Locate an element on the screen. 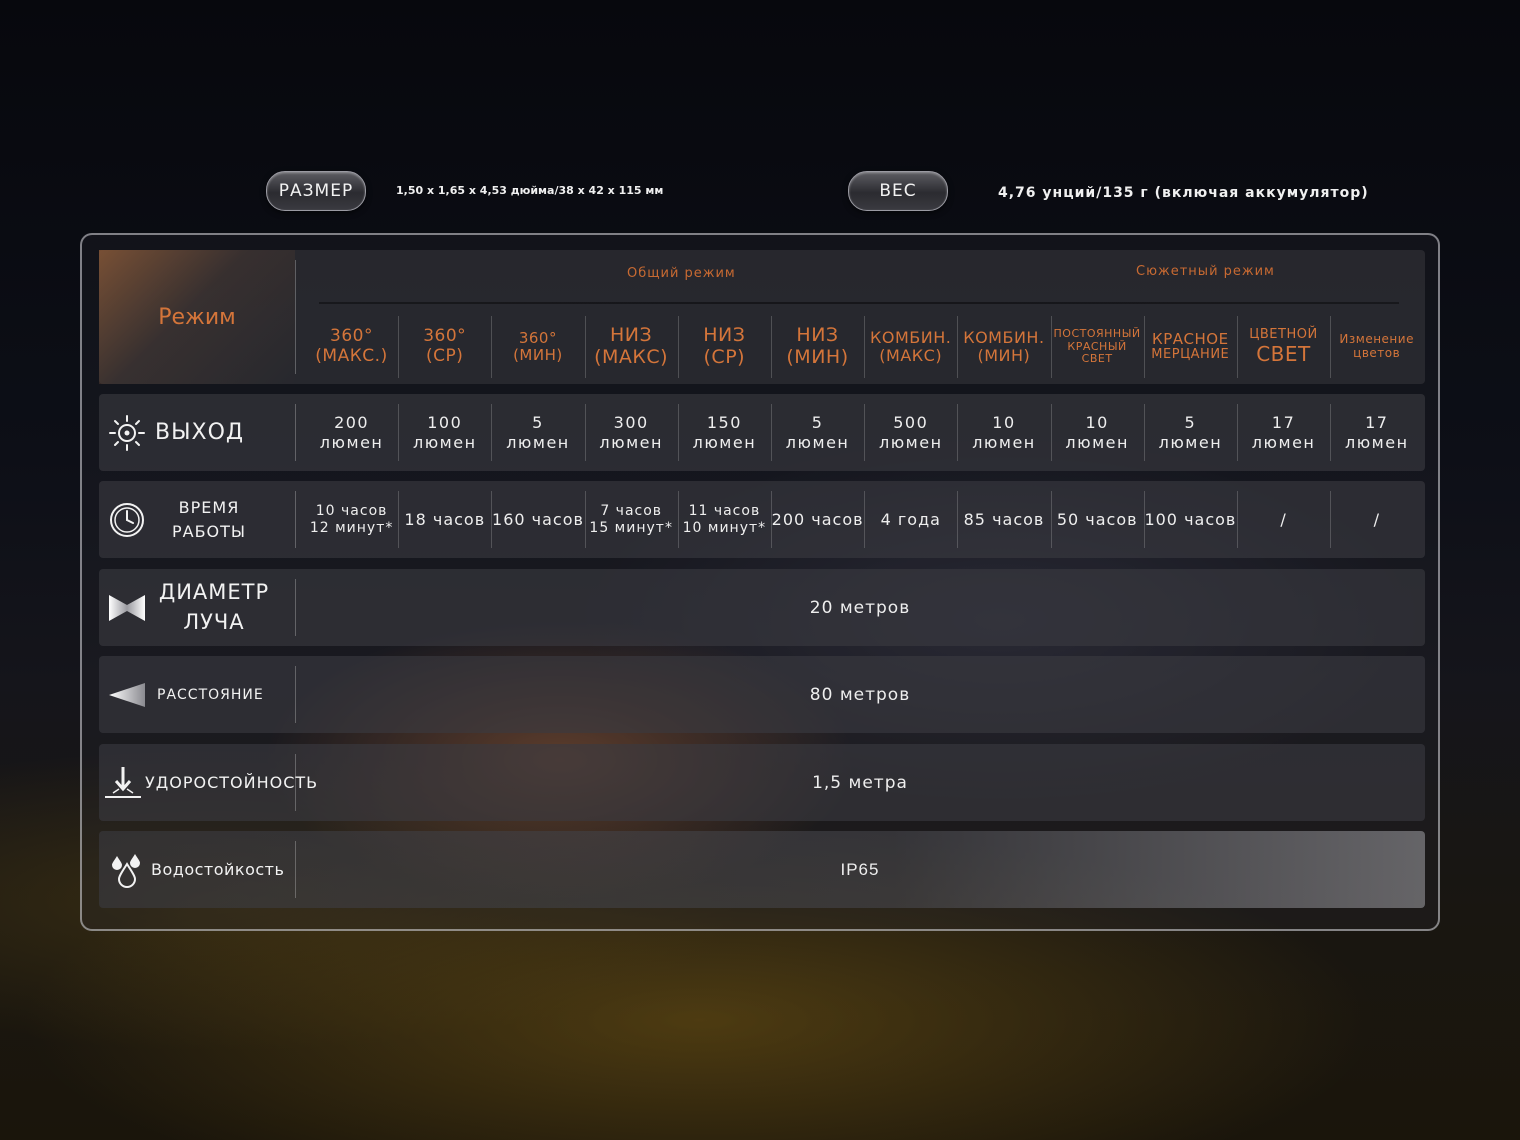 This screenshot has height=1140, width=1520. water-label-text: Водостойкость is located at coordinates (218, 869).